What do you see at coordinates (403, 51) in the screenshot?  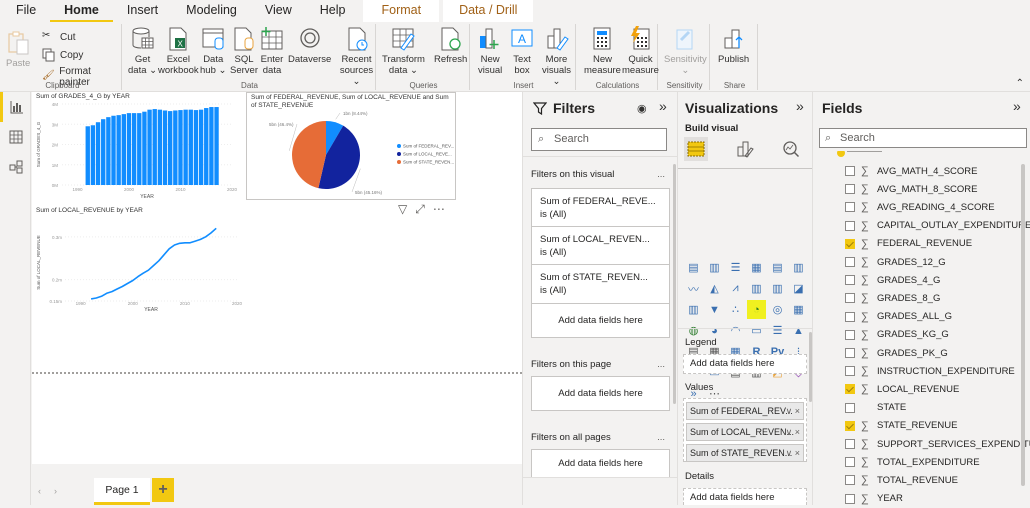 I see `transform-data-button: Transform data ⌄` at bounding box center [403, 51].